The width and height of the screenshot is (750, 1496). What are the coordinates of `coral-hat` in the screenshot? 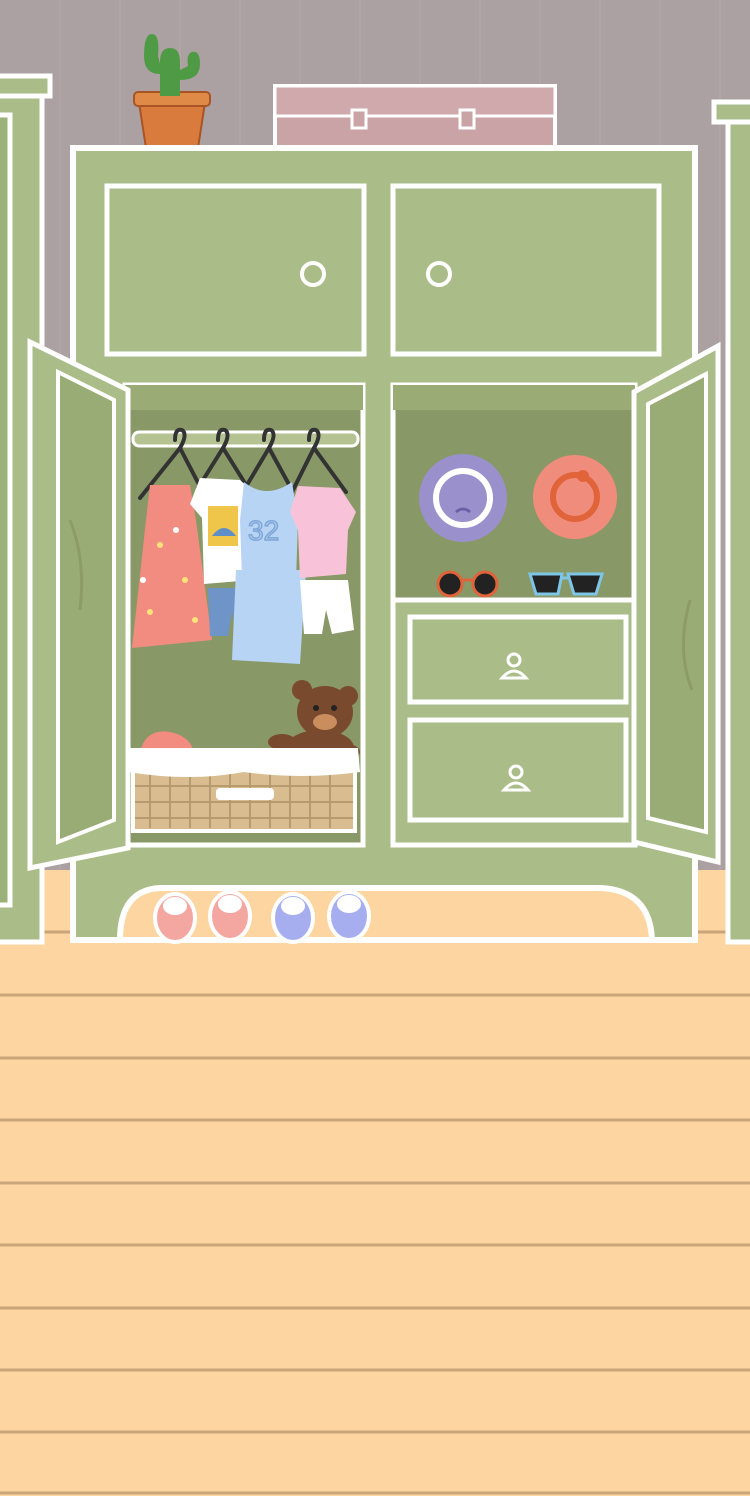 It's located at (575, 497).